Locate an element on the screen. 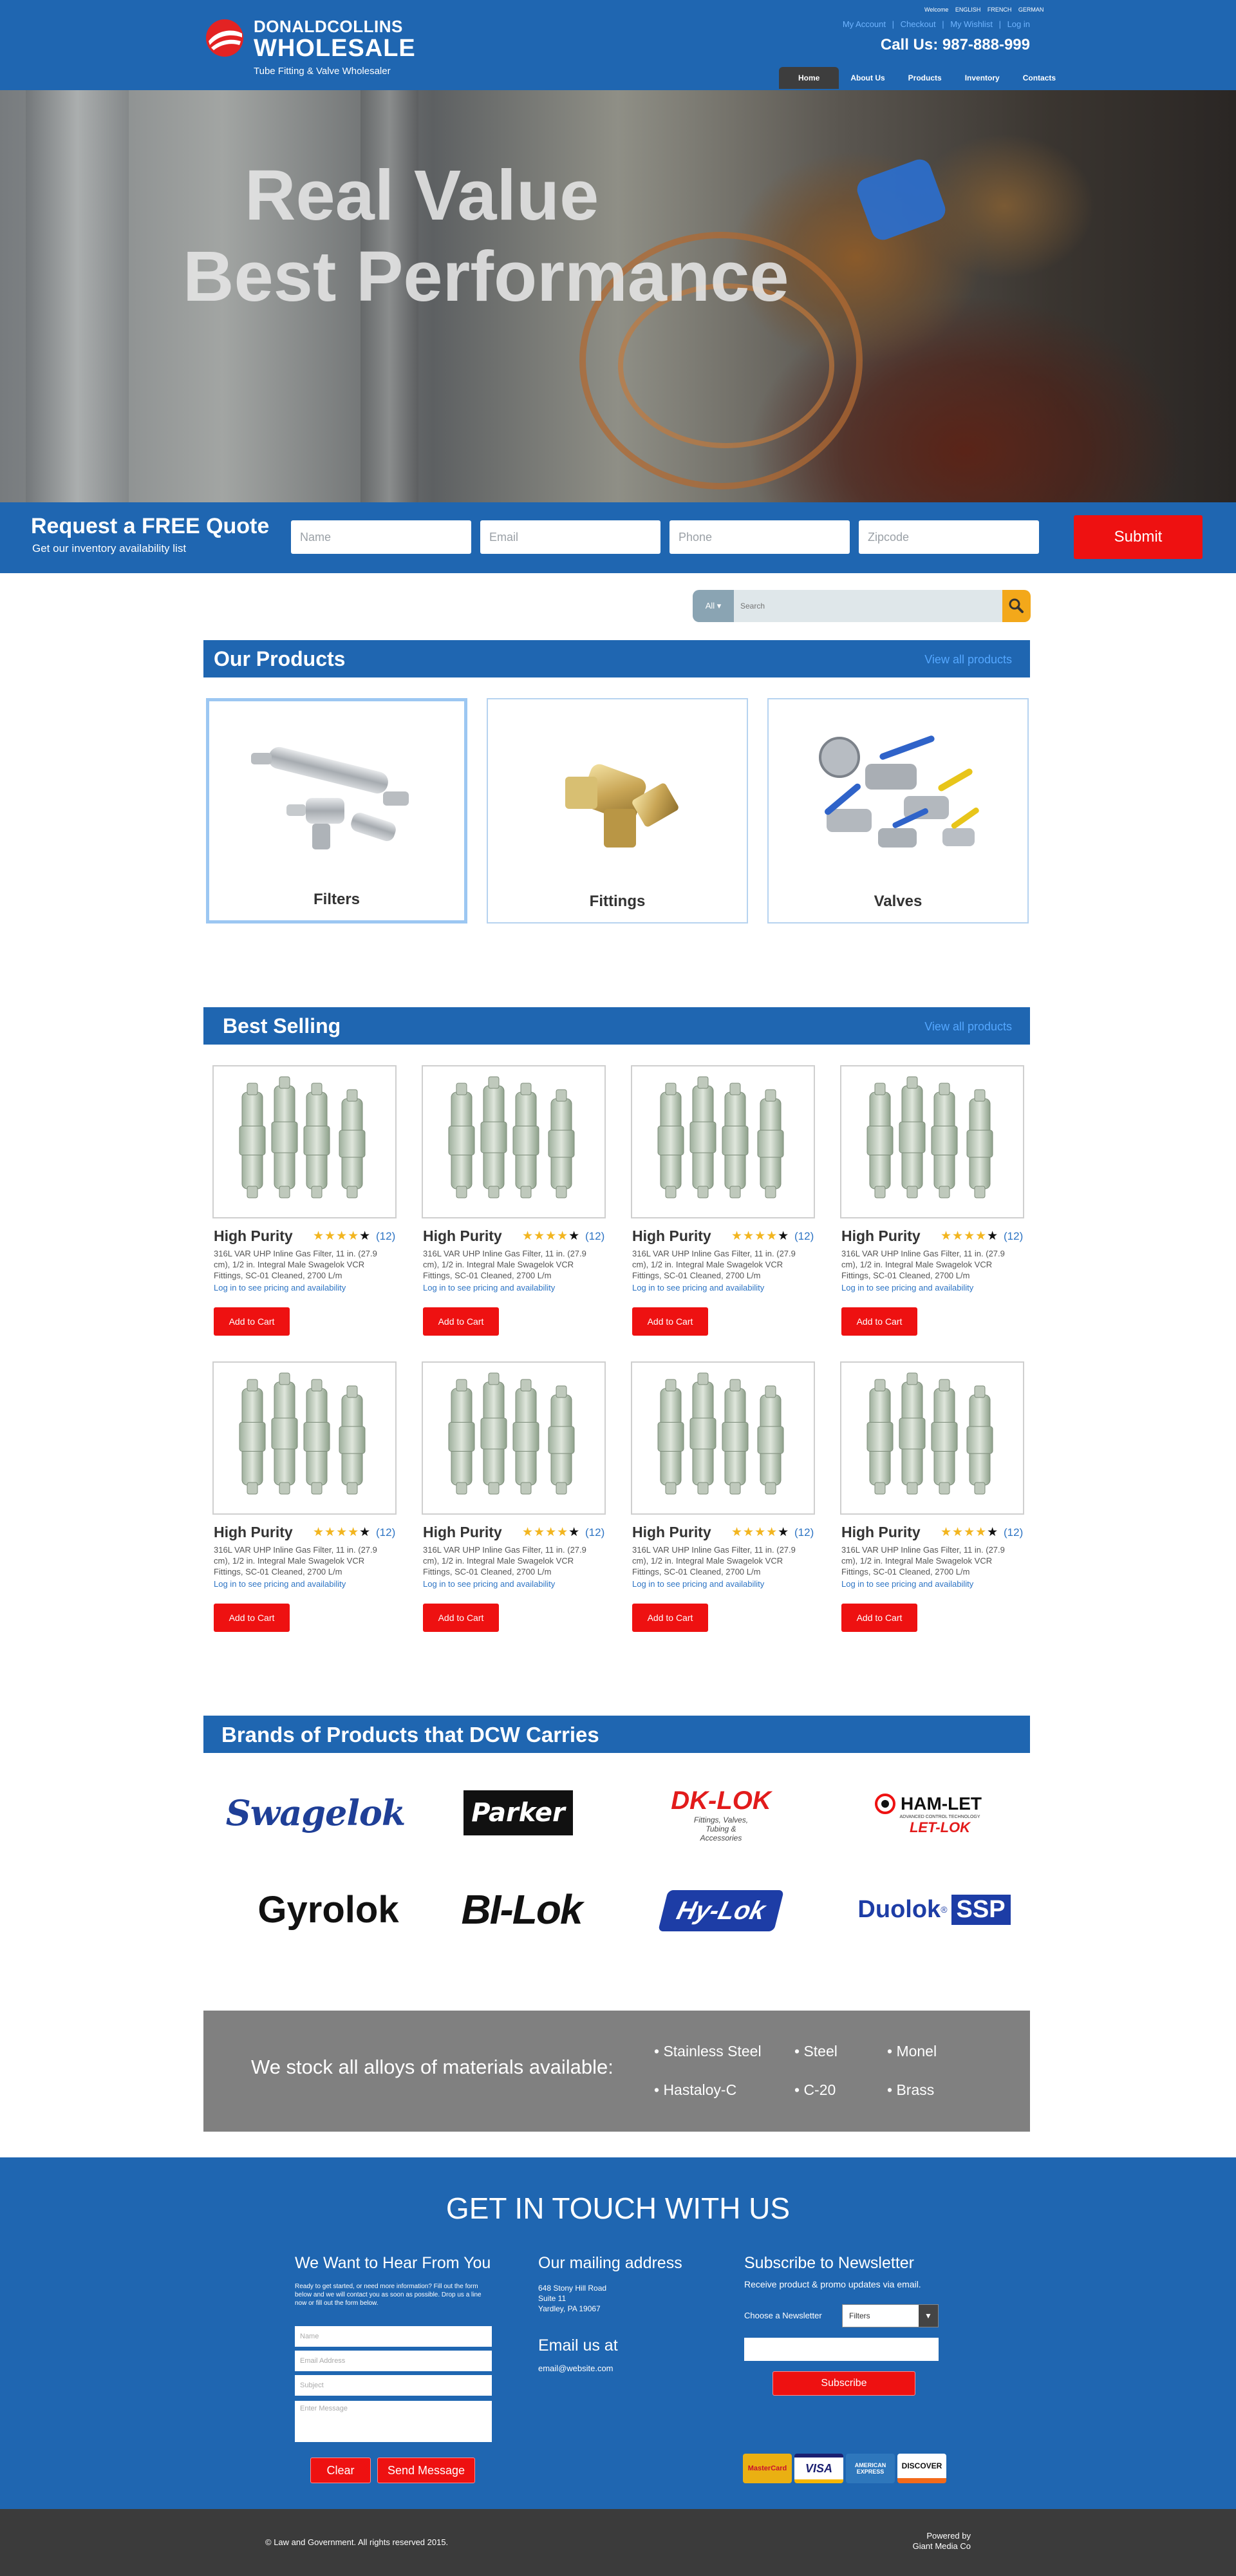  contact-email-link: email@website.com is located at coordinates (576, 2368).